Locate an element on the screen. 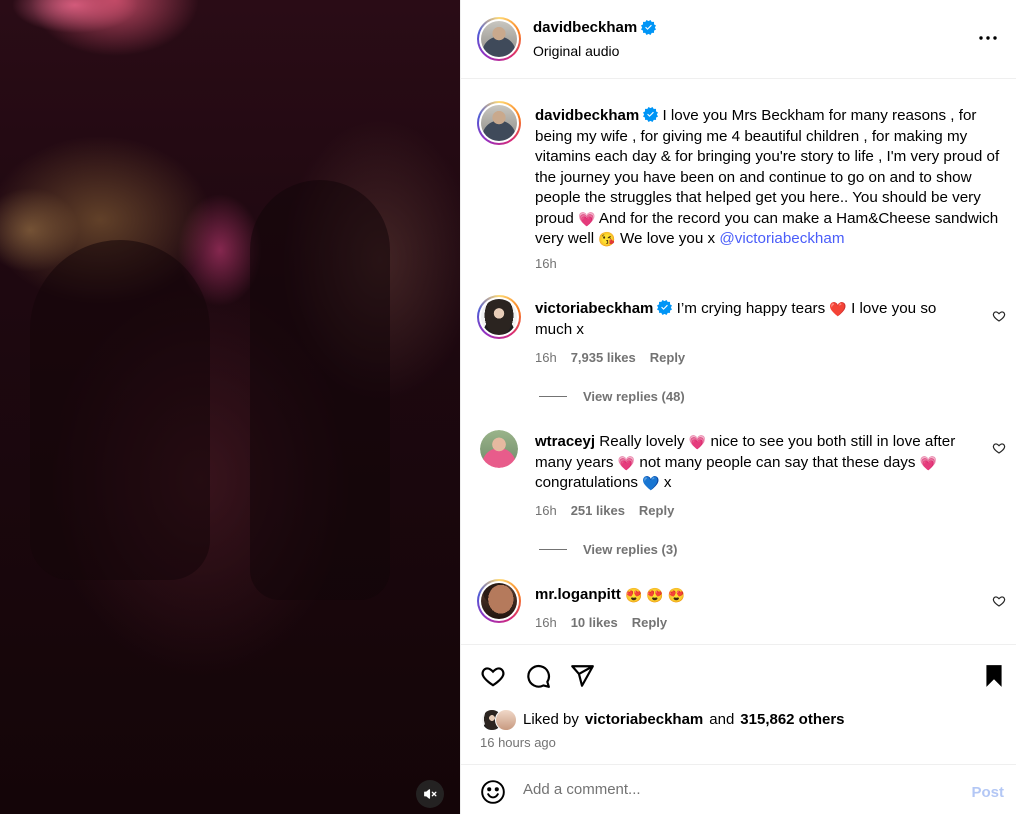 Image resolution: width=1016 pixels, height=816 pixels. view-replies-button: View replies (48) is located at coordinates (612, 396).